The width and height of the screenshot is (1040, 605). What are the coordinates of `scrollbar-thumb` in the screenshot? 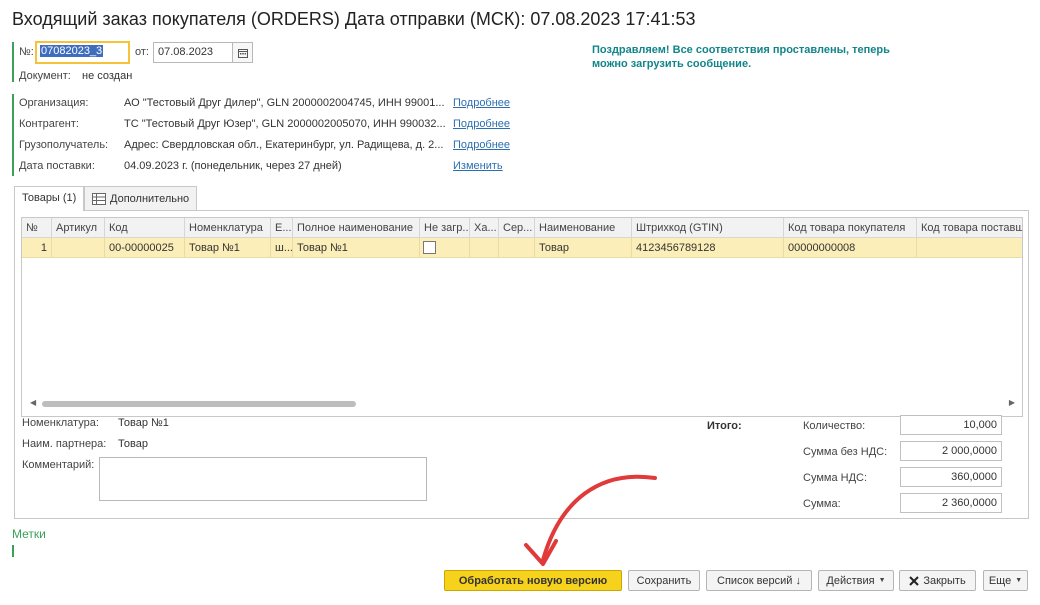 It's located at (199, 404).